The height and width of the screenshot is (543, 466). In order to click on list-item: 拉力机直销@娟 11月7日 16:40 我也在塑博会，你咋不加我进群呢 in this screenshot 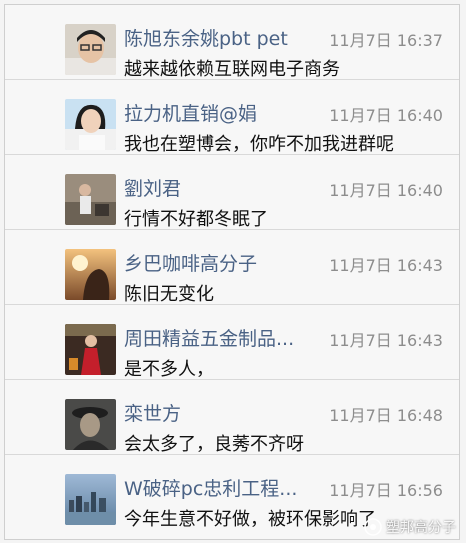, I will do `click(232, 117)`.